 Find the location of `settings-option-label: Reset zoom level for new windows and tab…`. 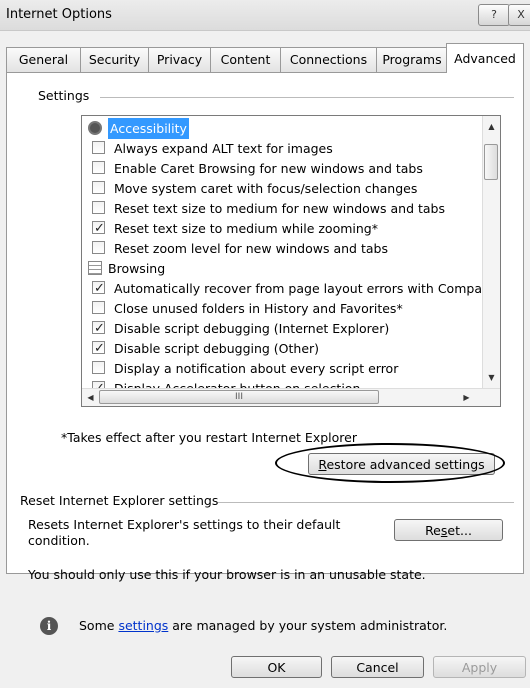

settings-option-label: Reset zoom level for new windows and tab… is located at coordinates (251, 248).